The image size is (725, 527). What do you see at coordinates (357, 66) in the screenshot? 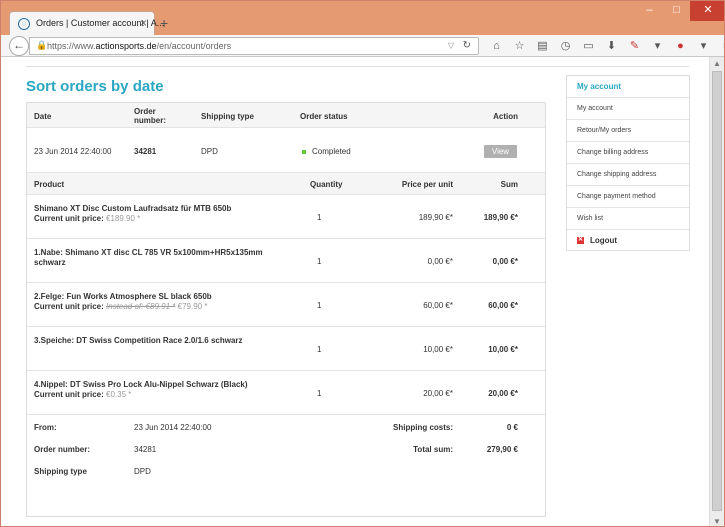
I see `divider` at bounding box center [357, 66].